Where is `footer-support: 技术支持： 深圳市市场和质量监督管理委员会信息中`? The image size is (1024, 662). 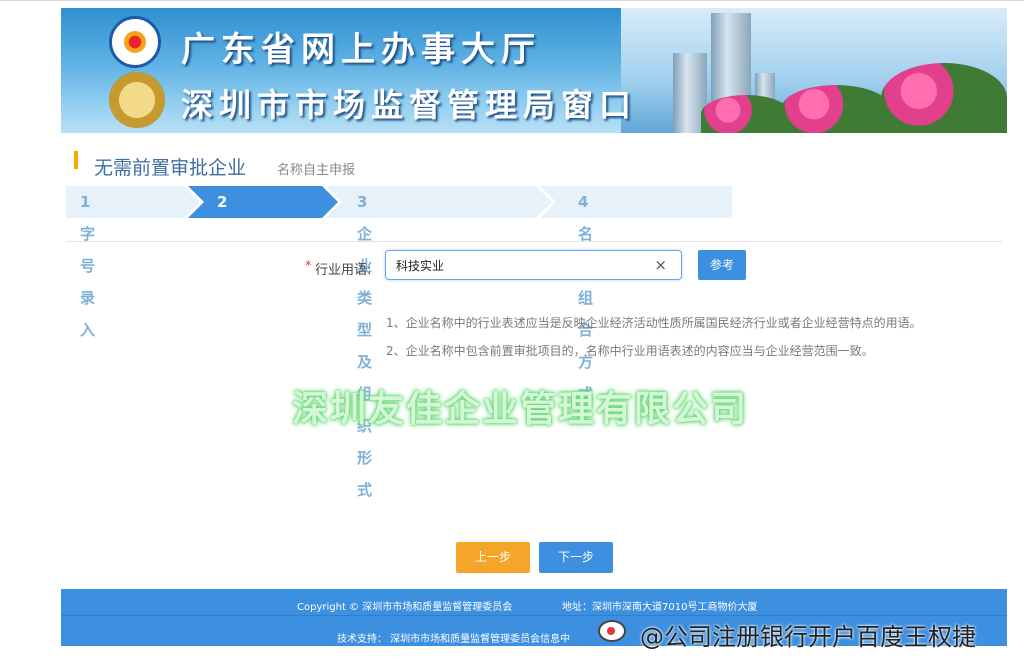 footer-support: 技术支持： 深圳市市场和质量监督管理委员会信息中 is located at coordinates (454, 639).